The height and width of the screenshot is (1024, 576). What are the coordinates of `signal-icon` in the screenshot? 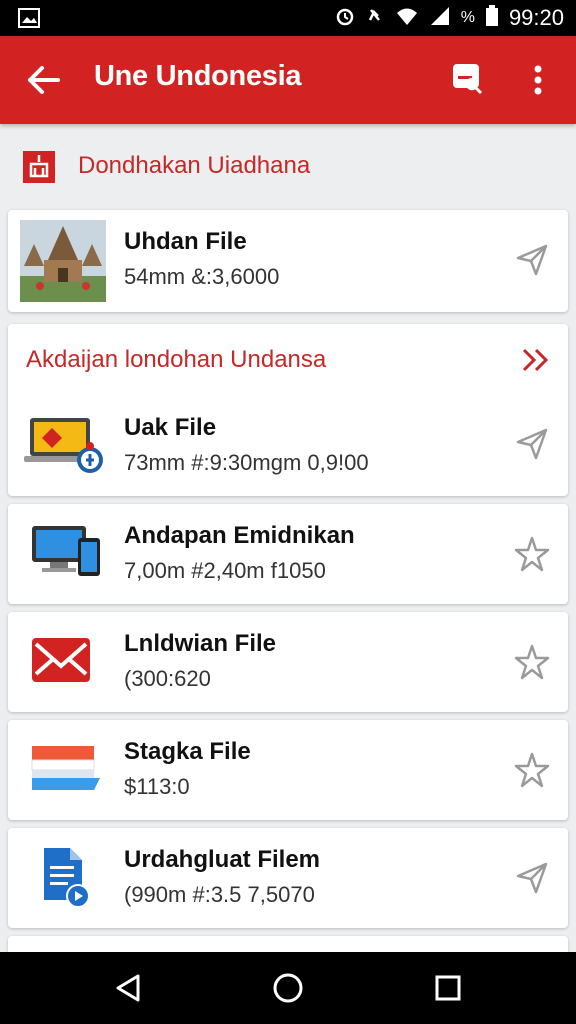 It's located at (440, 18).